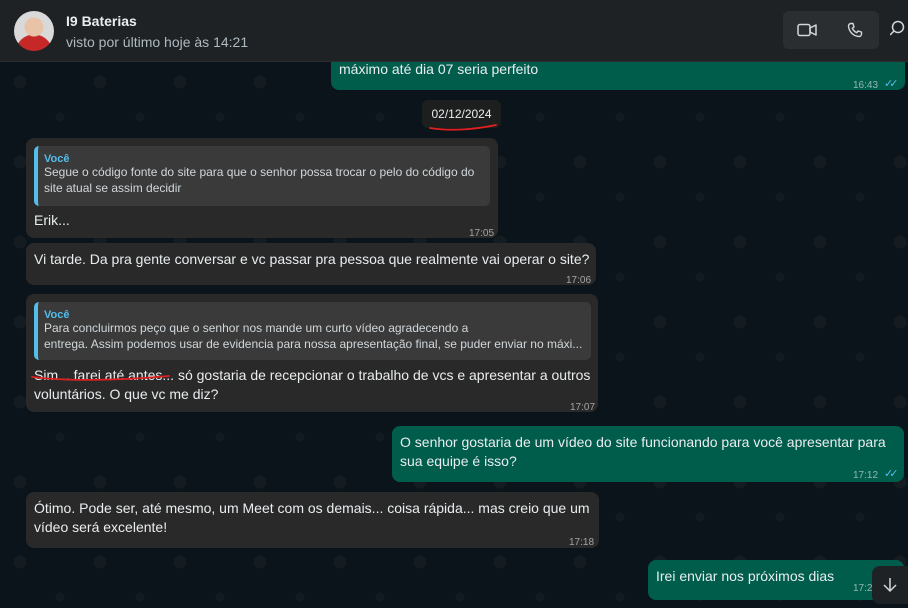 Image resolution: width=908 pixels, height=608 pixels. I want to click on message-time: 17:2, so click(863, 588).